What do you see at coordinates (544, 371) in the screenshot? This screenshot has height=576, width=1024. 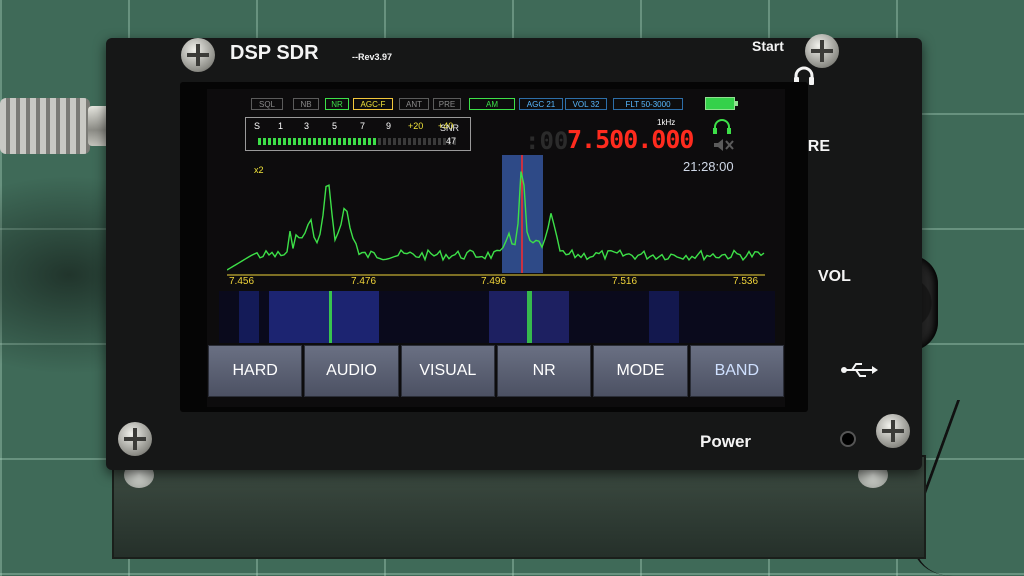 I see `softkey-nr: NR` at bounding box center [544, 371].